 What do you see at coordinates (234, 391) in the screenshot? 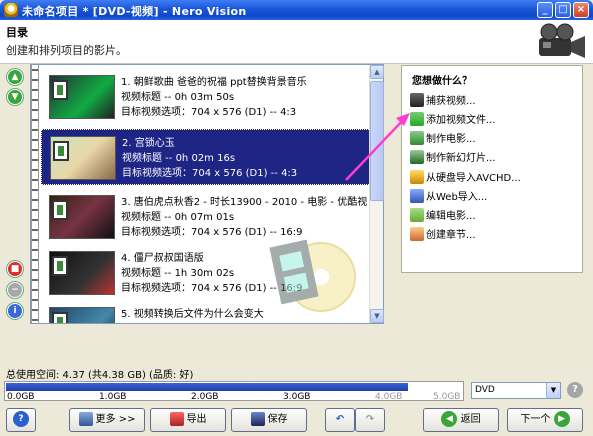
I see `disc-usage-bar: 0.0GB 1.0GB 2.0GB 3.0GB 4.0GB 5.0GB` at bounding box center [234, 391].